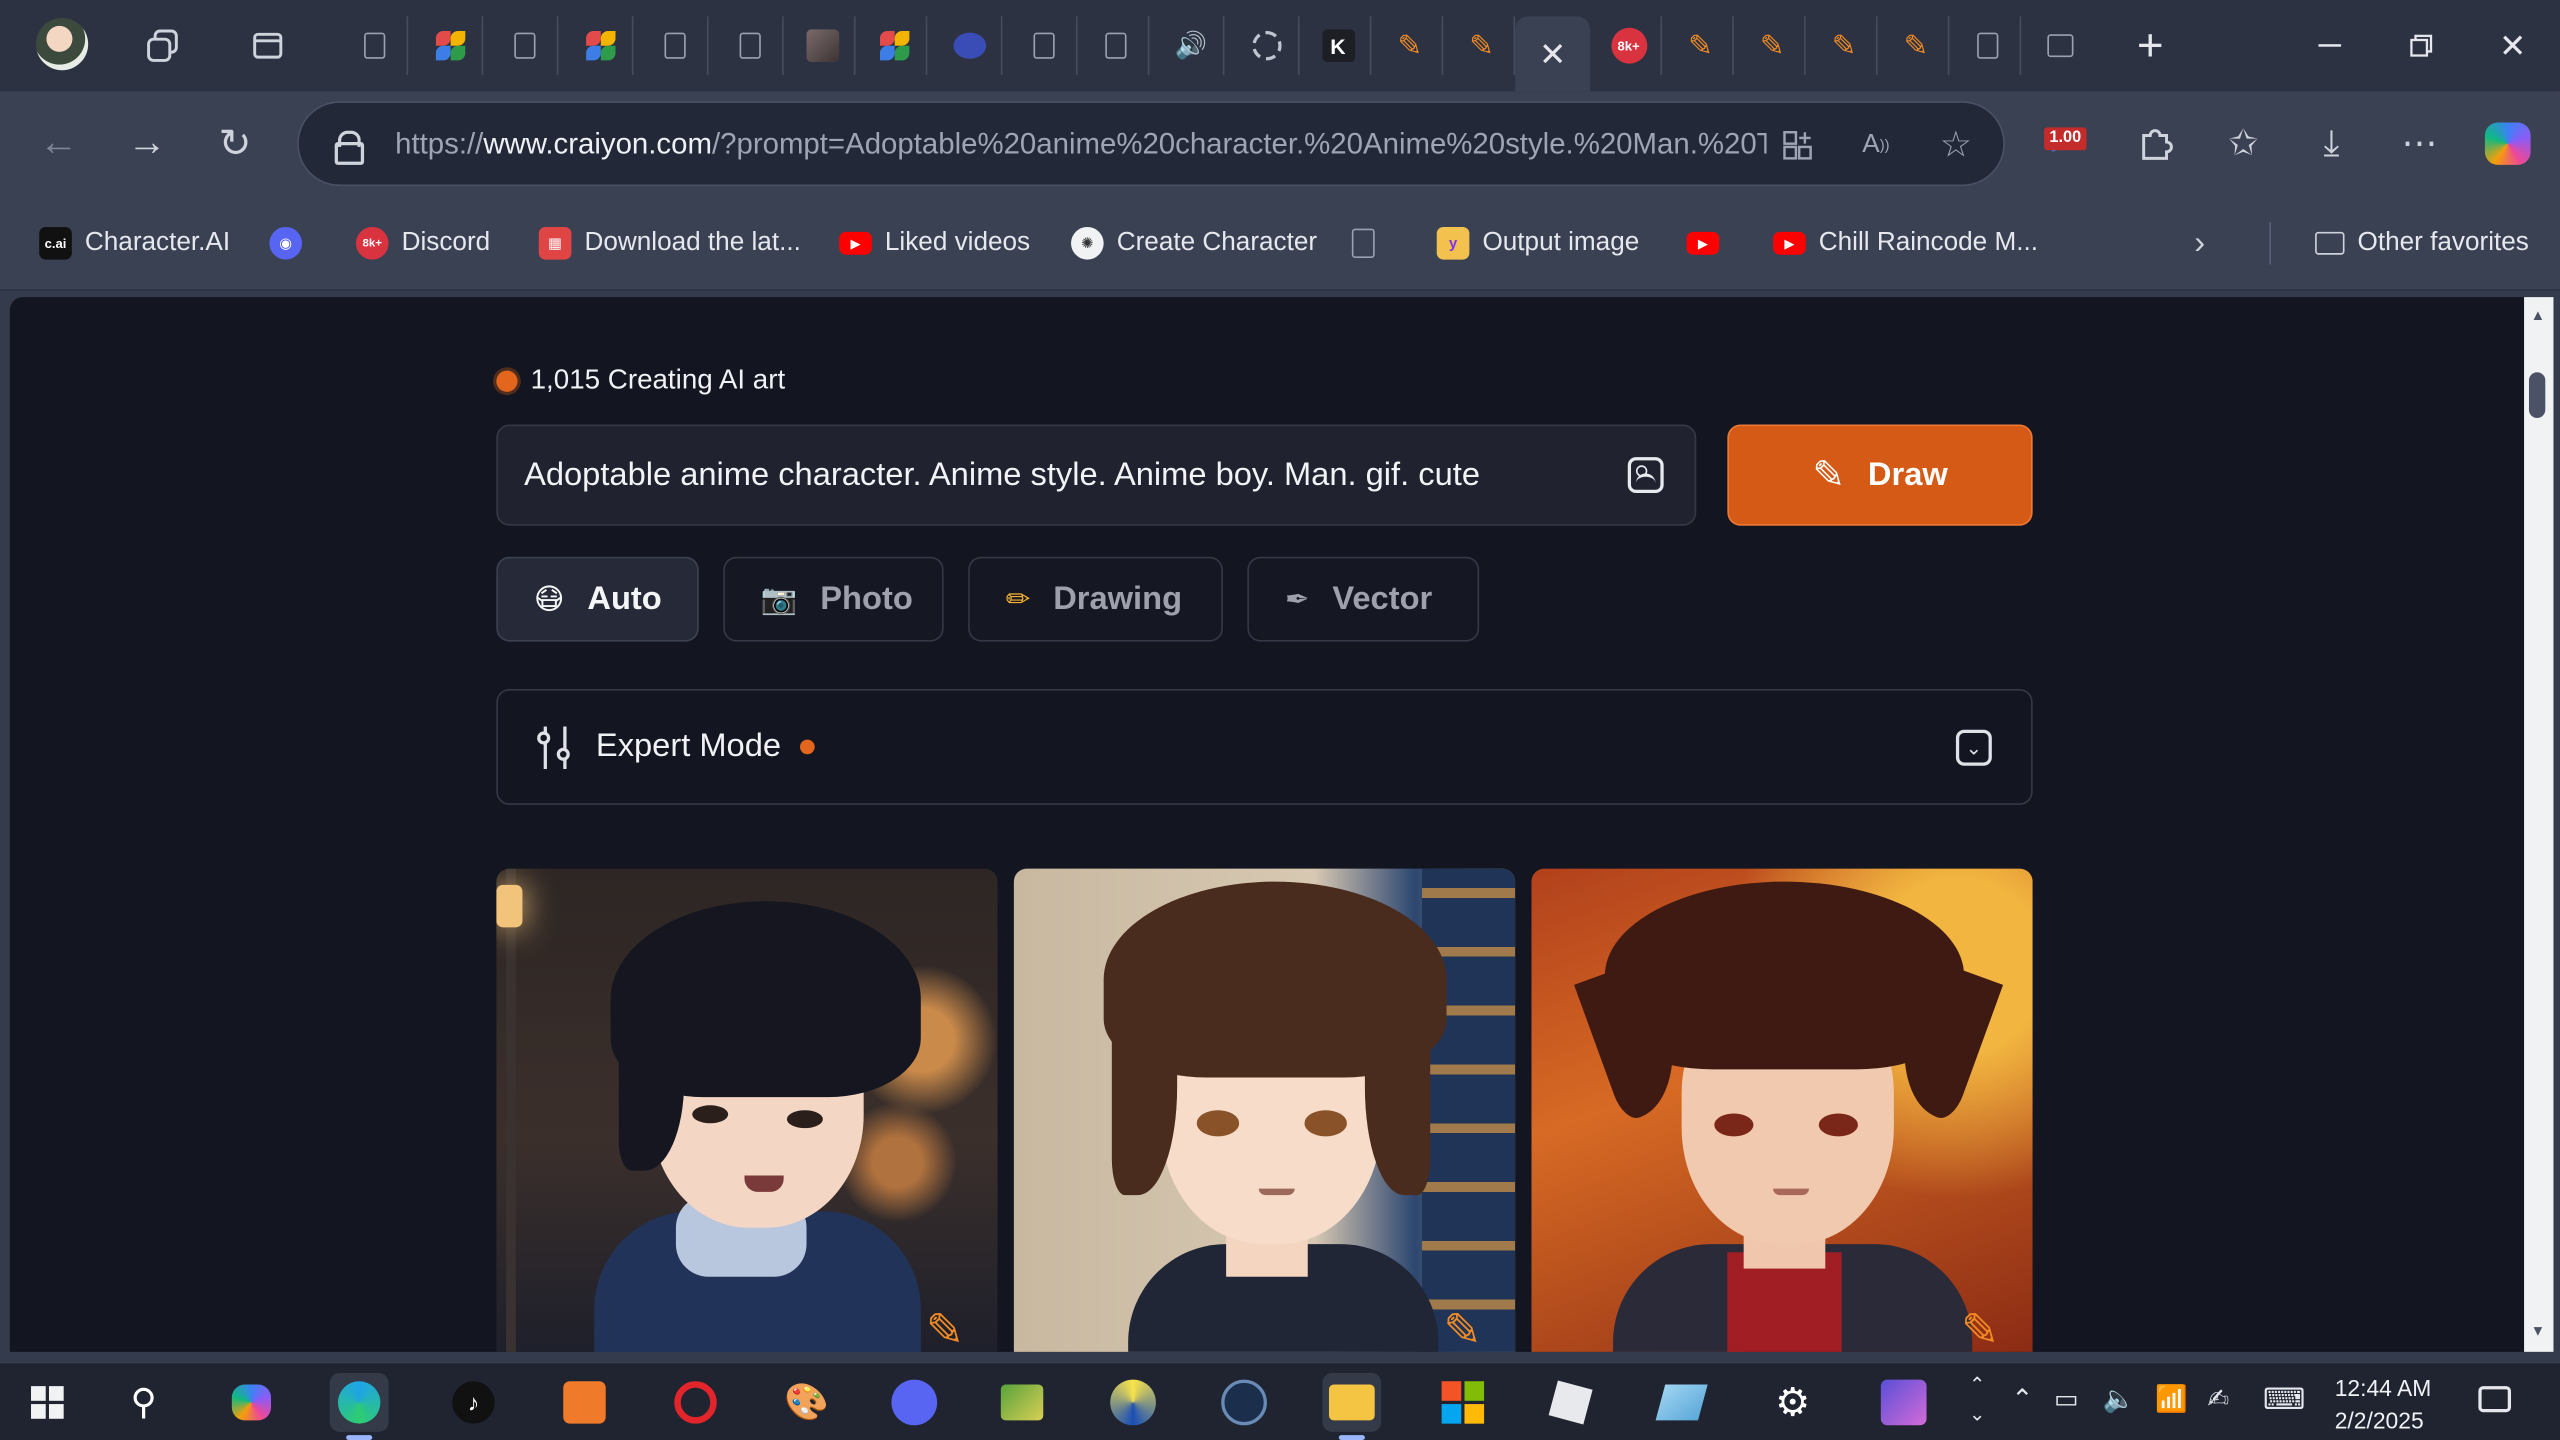 Image resolution: width=2560 pixels, height=1440 pixels. Describe the element at coordinates (163, 46) in the screenshot. I see `workspaces-icon` at that location.